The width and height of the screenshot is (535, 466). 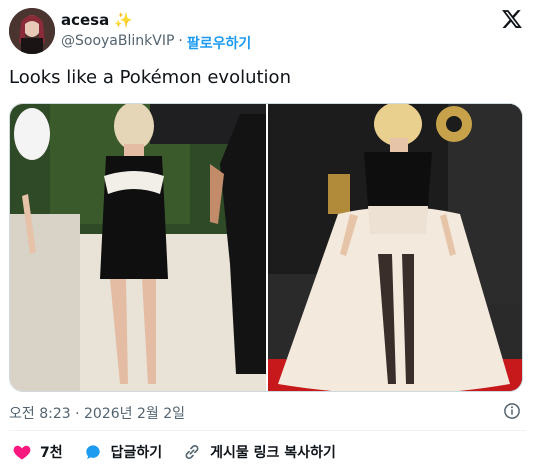 What do you see at coordinates (273, 453) in the screenshot?
I see `copy-link-label: 게시물 링크 복사하기` at bounding box center [273, 453].